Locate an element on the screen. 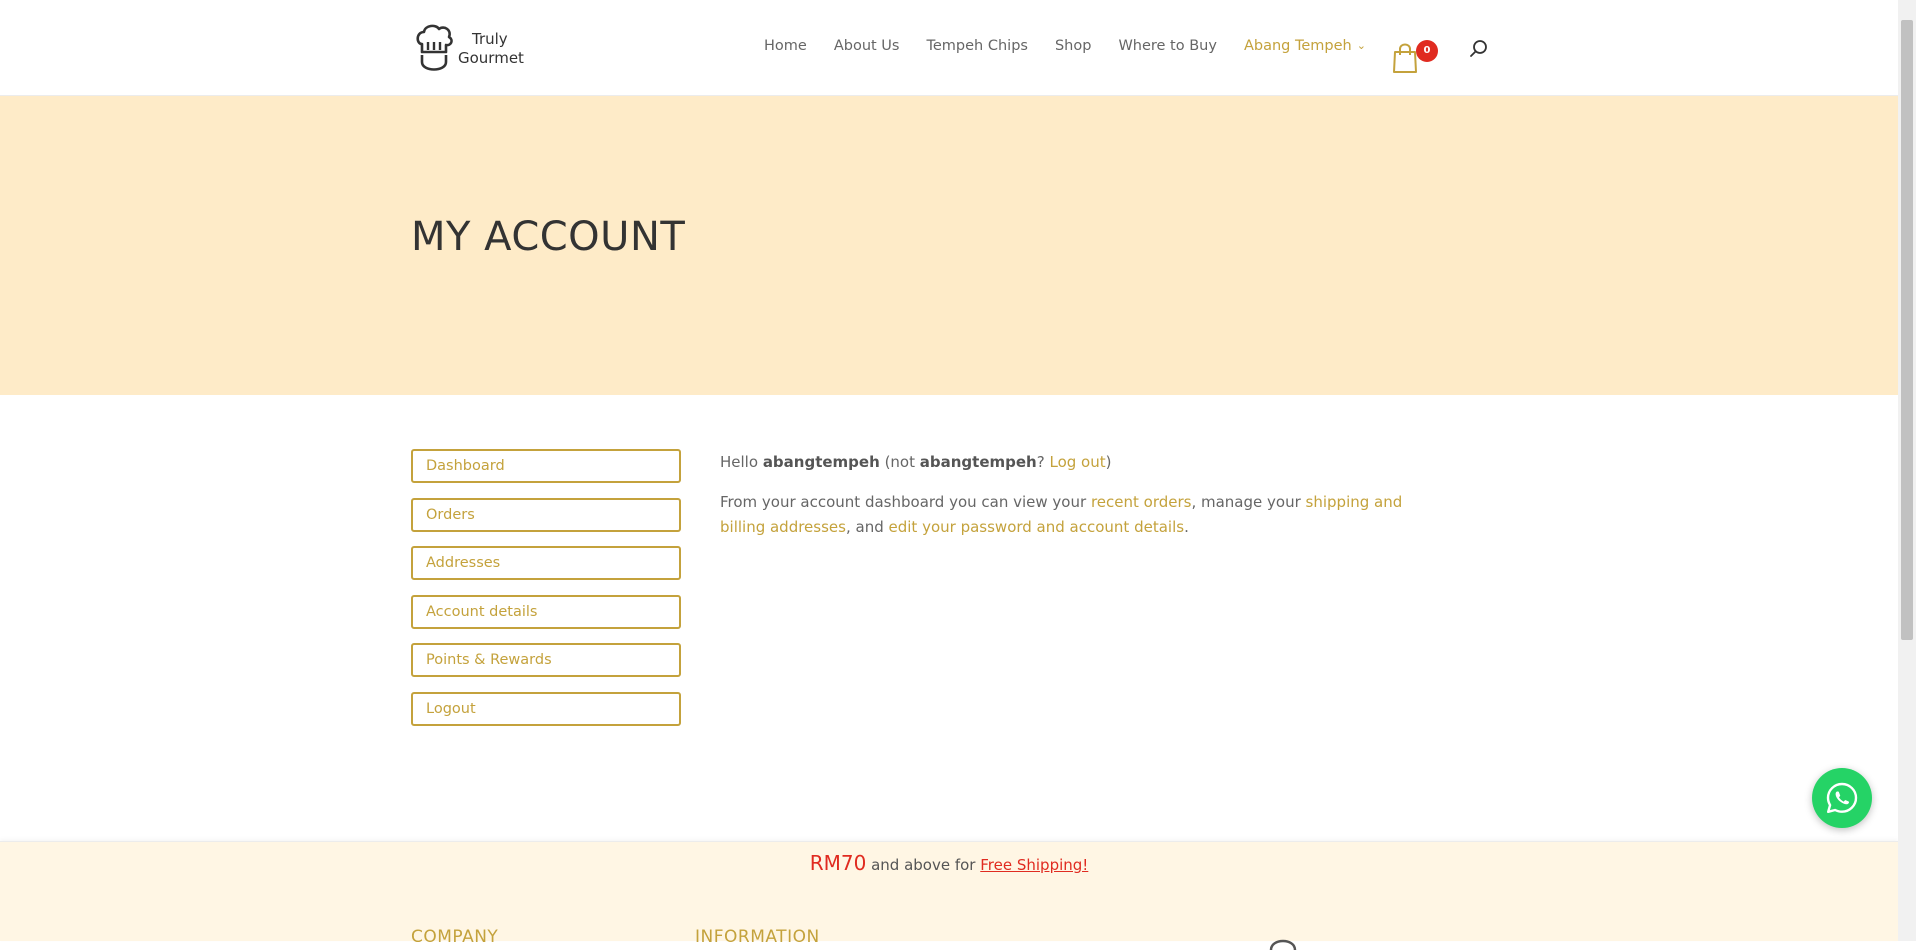 This screenshot has height=950, width=1916. account-nav-logout: Logout is located at coordinates (546, 708).